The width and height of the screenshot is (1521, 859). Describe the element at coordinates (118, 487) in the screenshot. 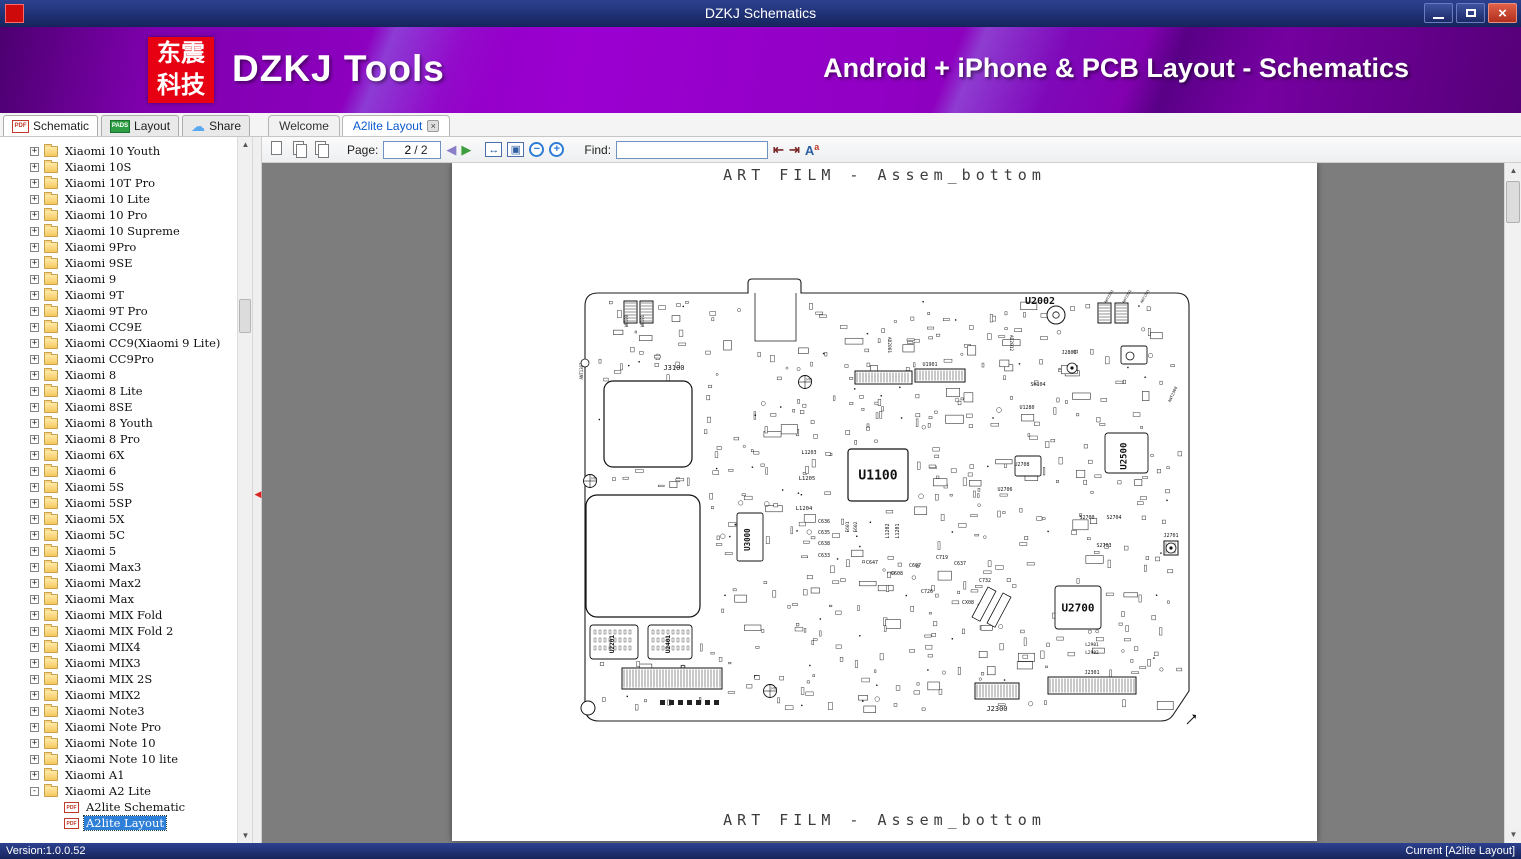

I see `tree-item: + Xiaomi 5S` at that location.